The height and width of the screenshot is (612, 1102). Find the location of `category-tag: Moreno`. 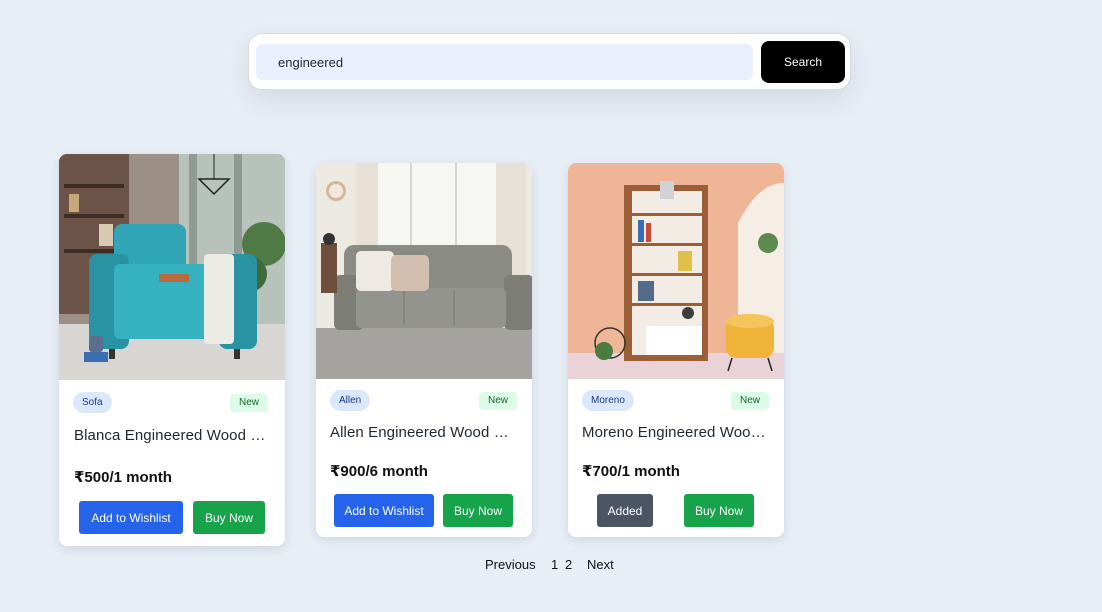

category-tag: Moreno is located at coordinates (608, 400).